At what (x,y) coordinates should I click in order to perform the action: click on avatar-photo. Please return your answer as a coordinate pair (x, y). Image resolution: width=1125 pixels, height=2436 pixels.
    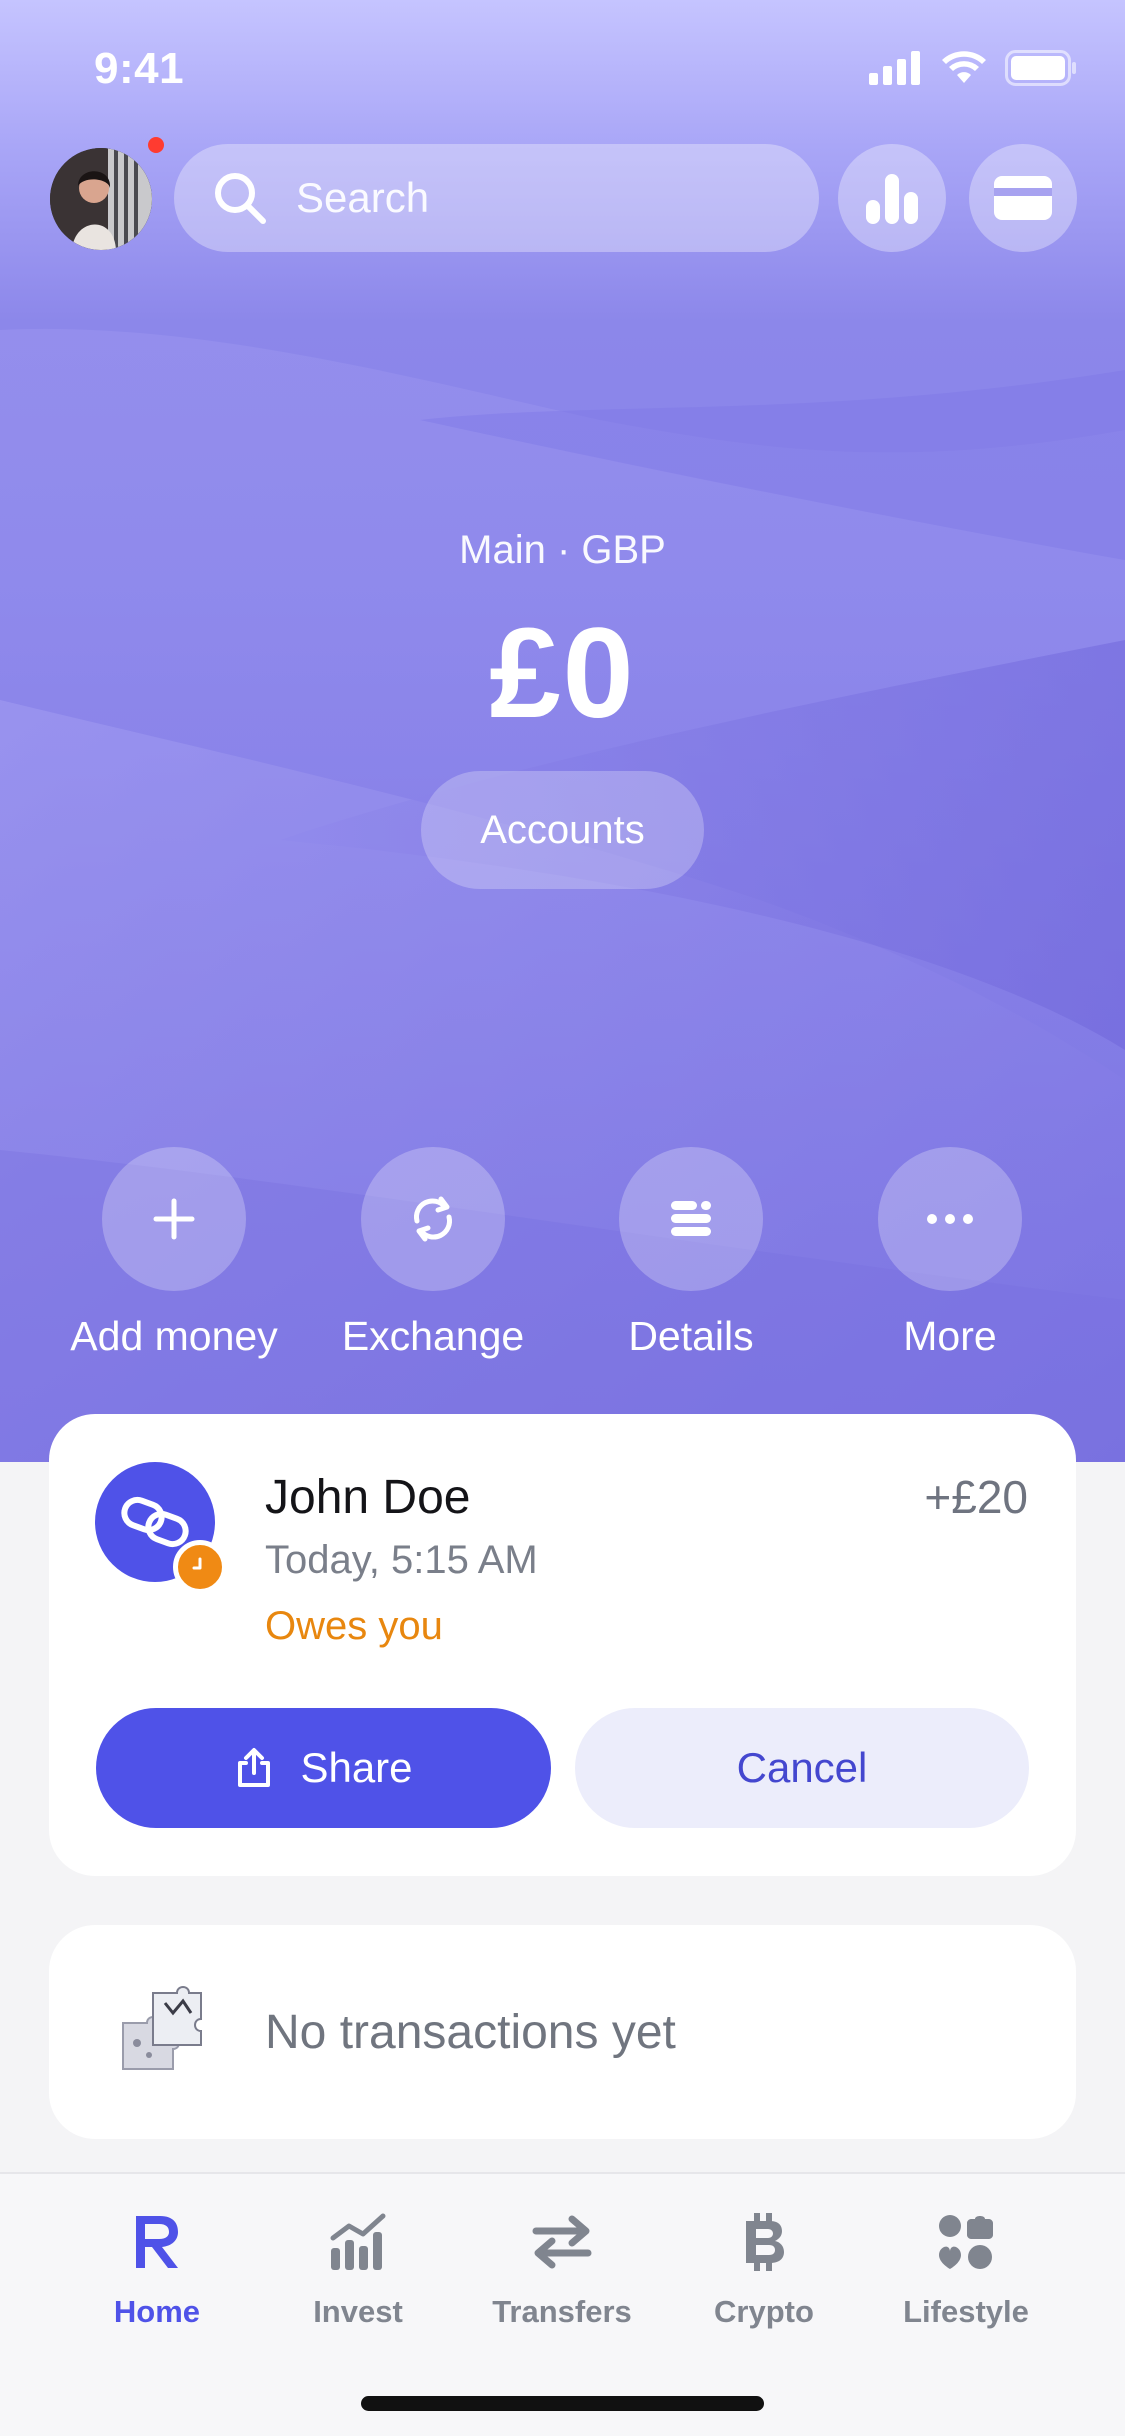
    Looking at the image, I should click on (101, 199).